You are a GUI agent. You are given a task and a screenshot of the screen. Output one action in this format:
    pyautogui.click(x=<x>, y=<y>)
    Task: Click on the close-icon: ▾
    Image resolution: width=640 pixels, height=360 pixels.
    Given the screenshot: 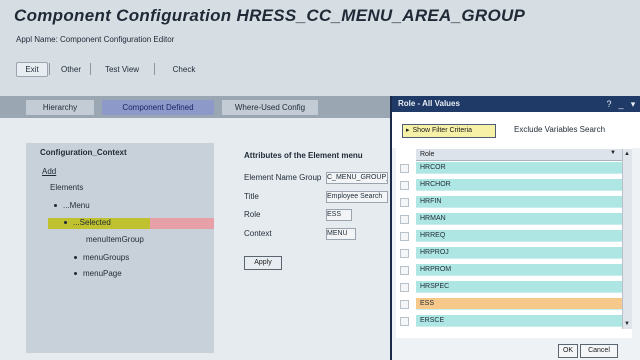 What is the action you would take?
    pyautogui.click(x=633, y=104)
    